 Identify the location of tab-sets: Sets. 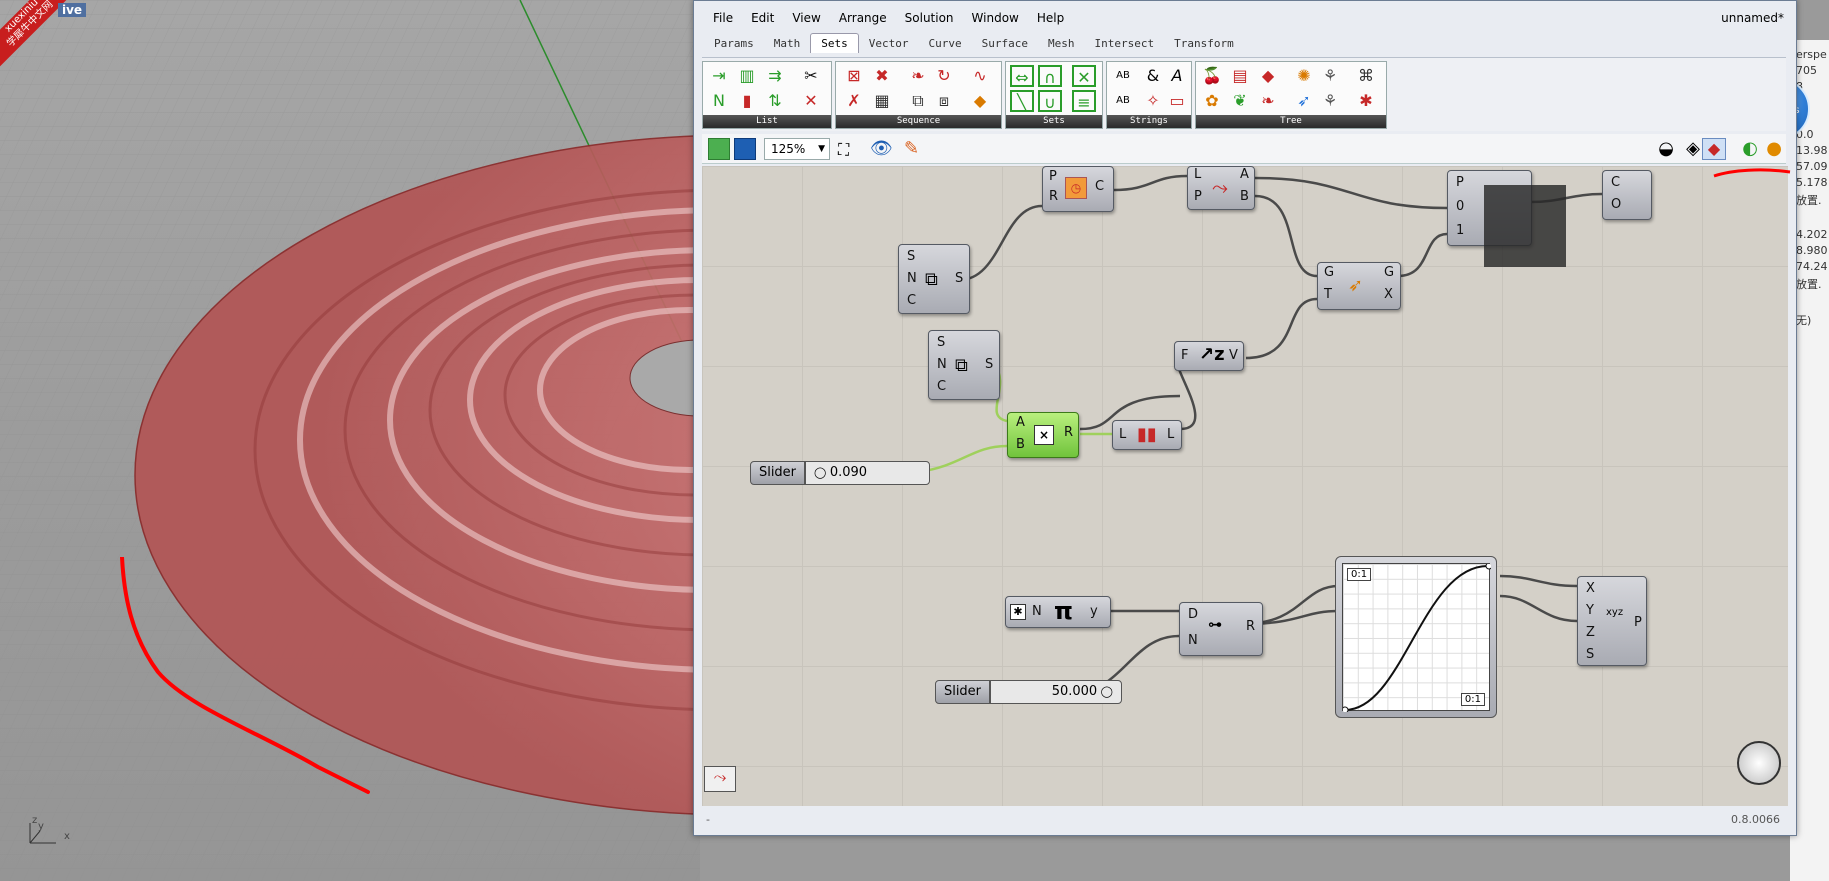
(834, 43).